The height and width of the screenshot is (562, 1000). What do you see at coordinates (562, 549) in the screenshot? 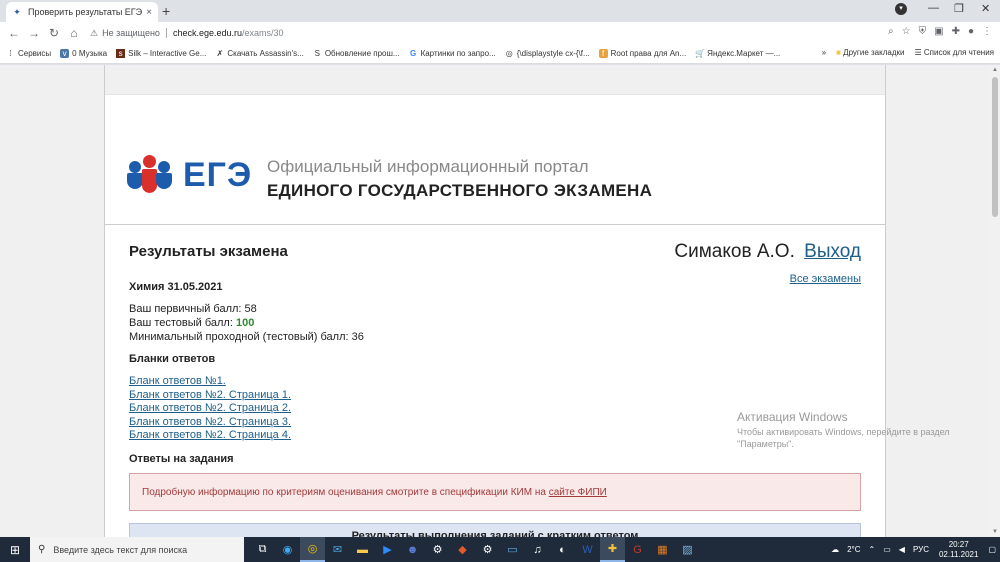
I see `steam-app-icon: ◐` at bounding box center [562, 549].